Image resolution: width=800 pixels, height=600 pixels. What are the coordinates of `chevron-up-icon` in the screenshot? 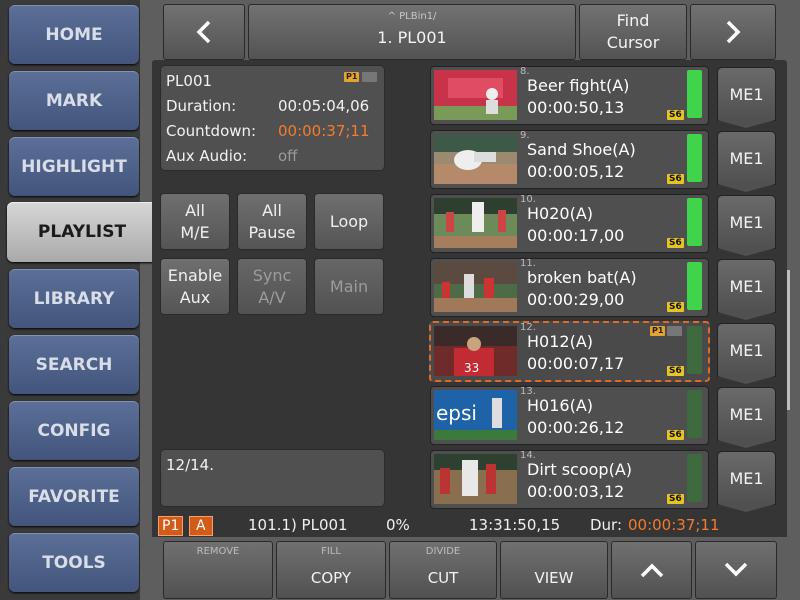 It's located at (651, 570).